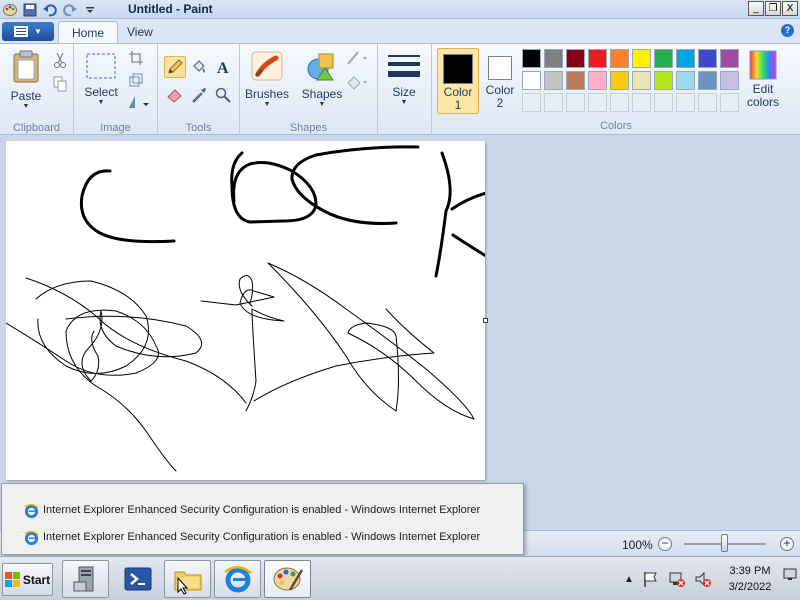 Image resolution: width=800 pixels, height=600 pixels. I want to click on color-1-button: Color 1, so click(458, 81).